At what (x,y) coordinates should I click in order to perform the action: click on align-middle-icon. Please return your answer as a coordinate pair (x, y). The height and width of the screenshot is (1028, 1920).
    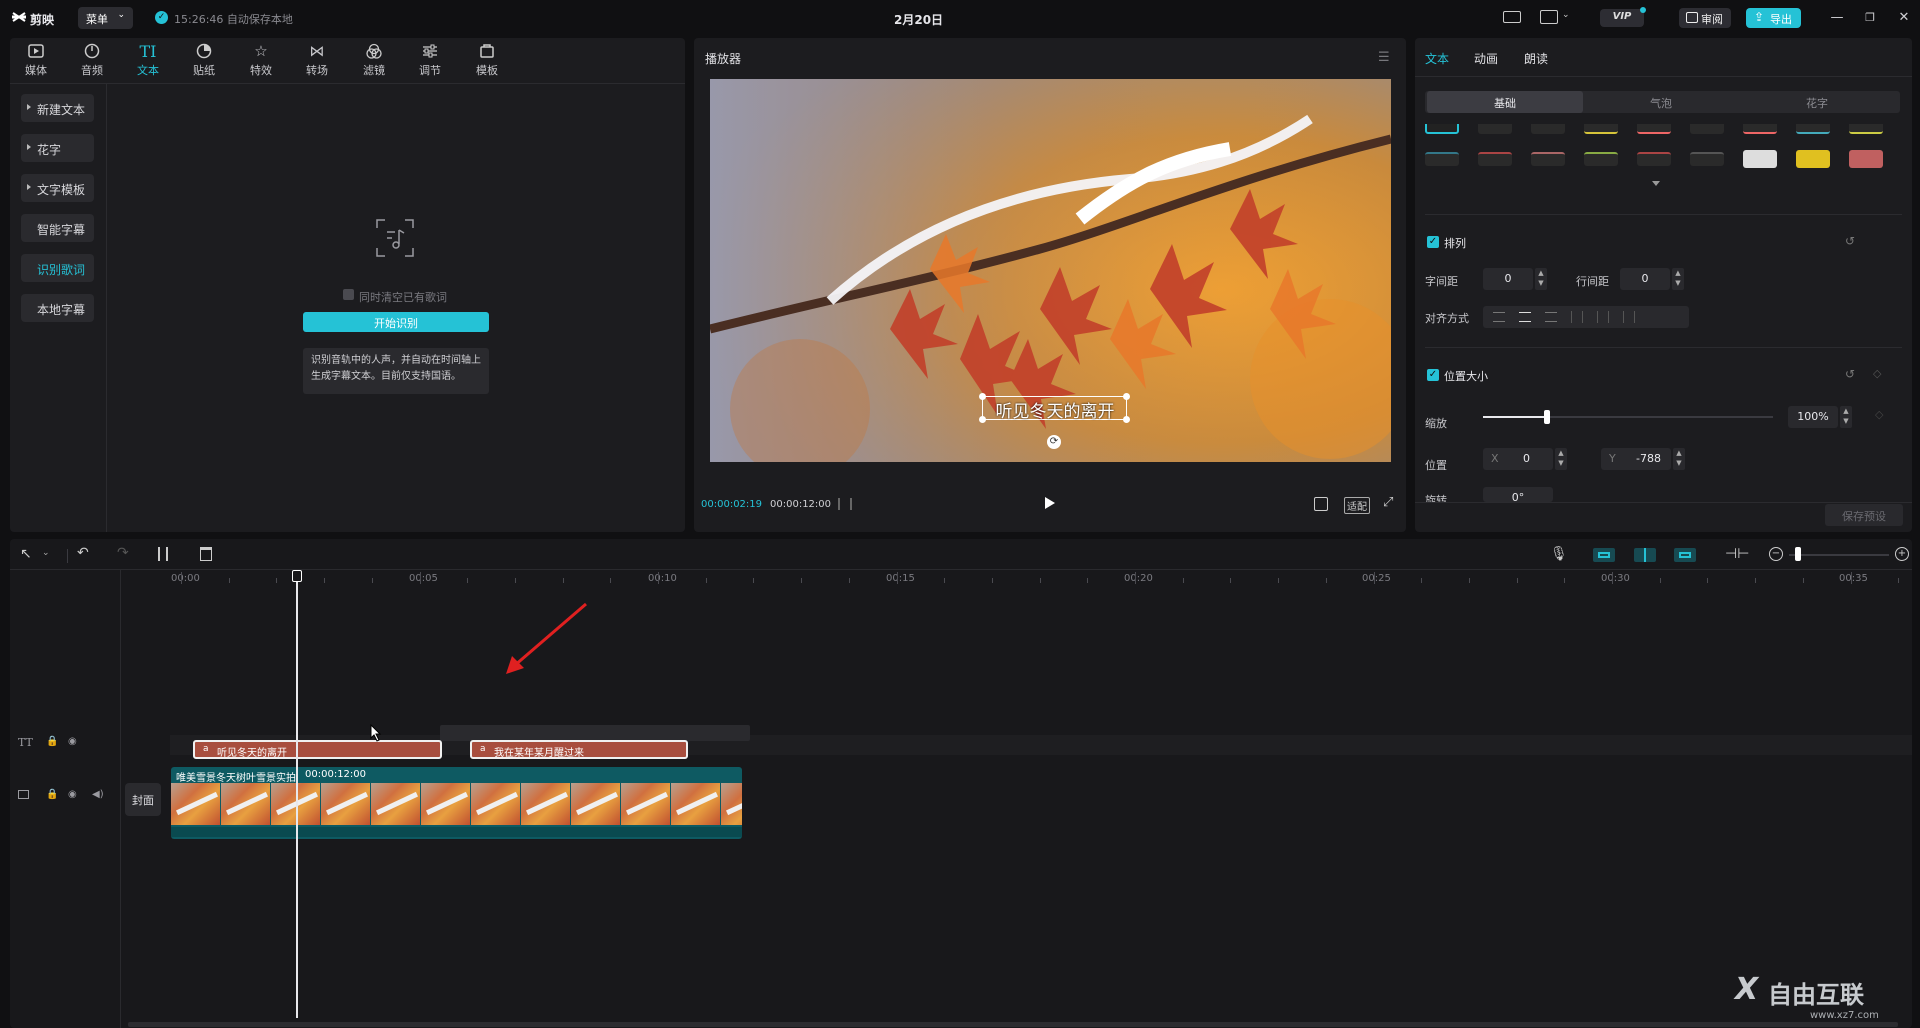
    Looking at the image, I should click on (1603, 317).